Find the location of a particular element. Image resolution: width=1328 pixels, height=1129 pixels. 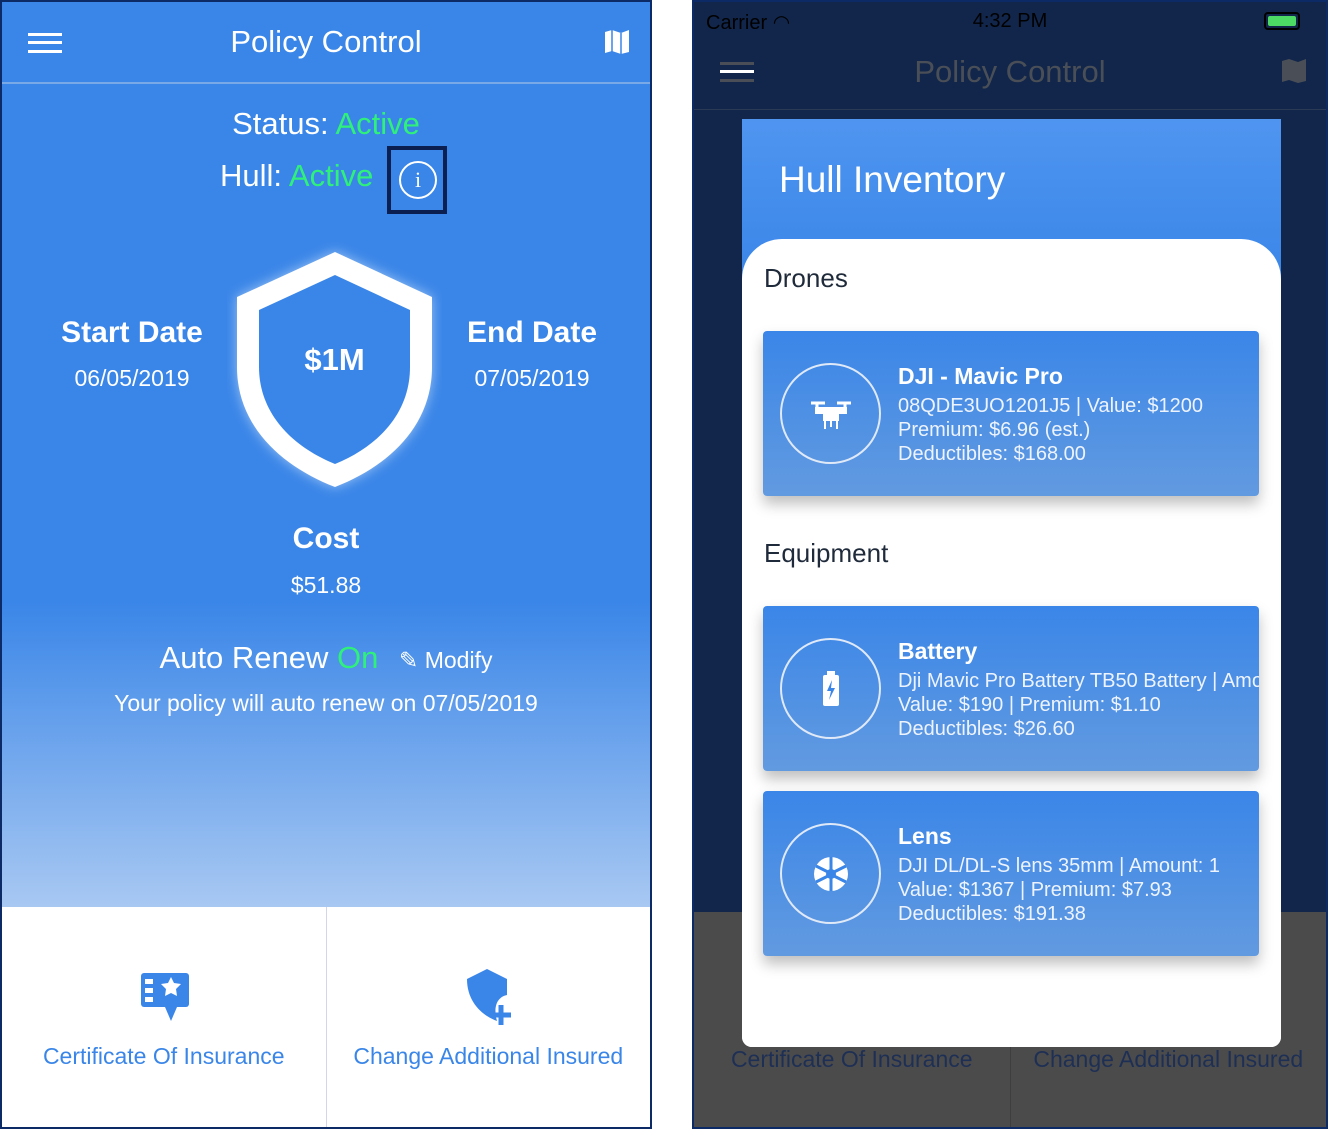

end-date-label: End Date is located at coordinates (532, 332).